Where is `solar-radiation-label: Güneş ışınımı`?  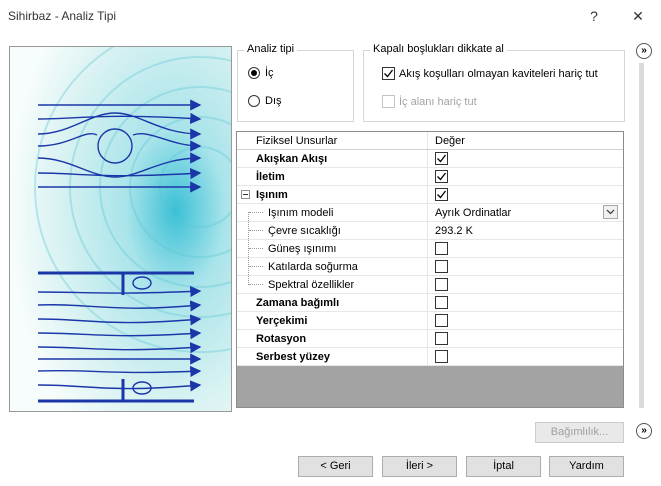
solar-radiation-label: Güneş ışınımı is located at coordinates (302, 249).